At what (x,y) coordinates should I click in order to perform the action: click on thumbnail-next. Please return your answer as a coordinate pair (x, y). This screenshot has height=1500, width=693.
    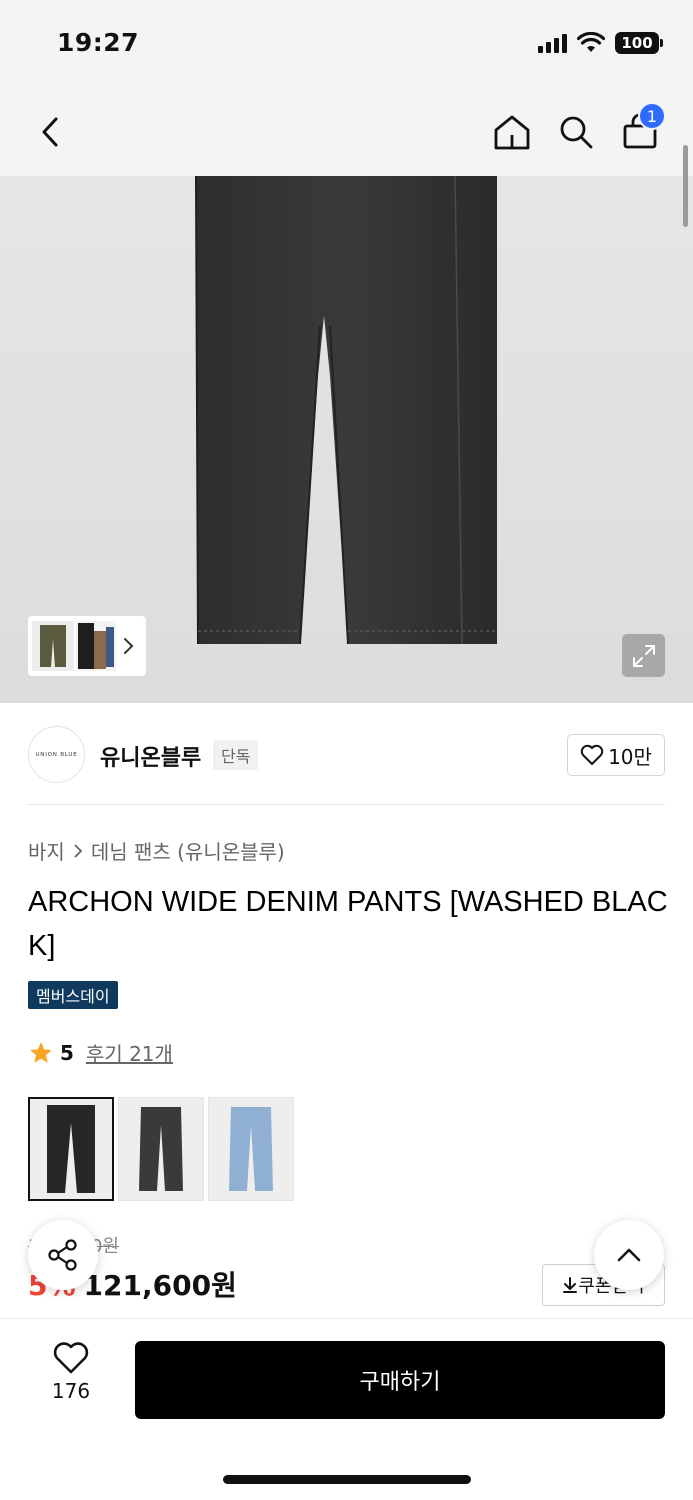
    Looking at the image, I should click on (128, 646).